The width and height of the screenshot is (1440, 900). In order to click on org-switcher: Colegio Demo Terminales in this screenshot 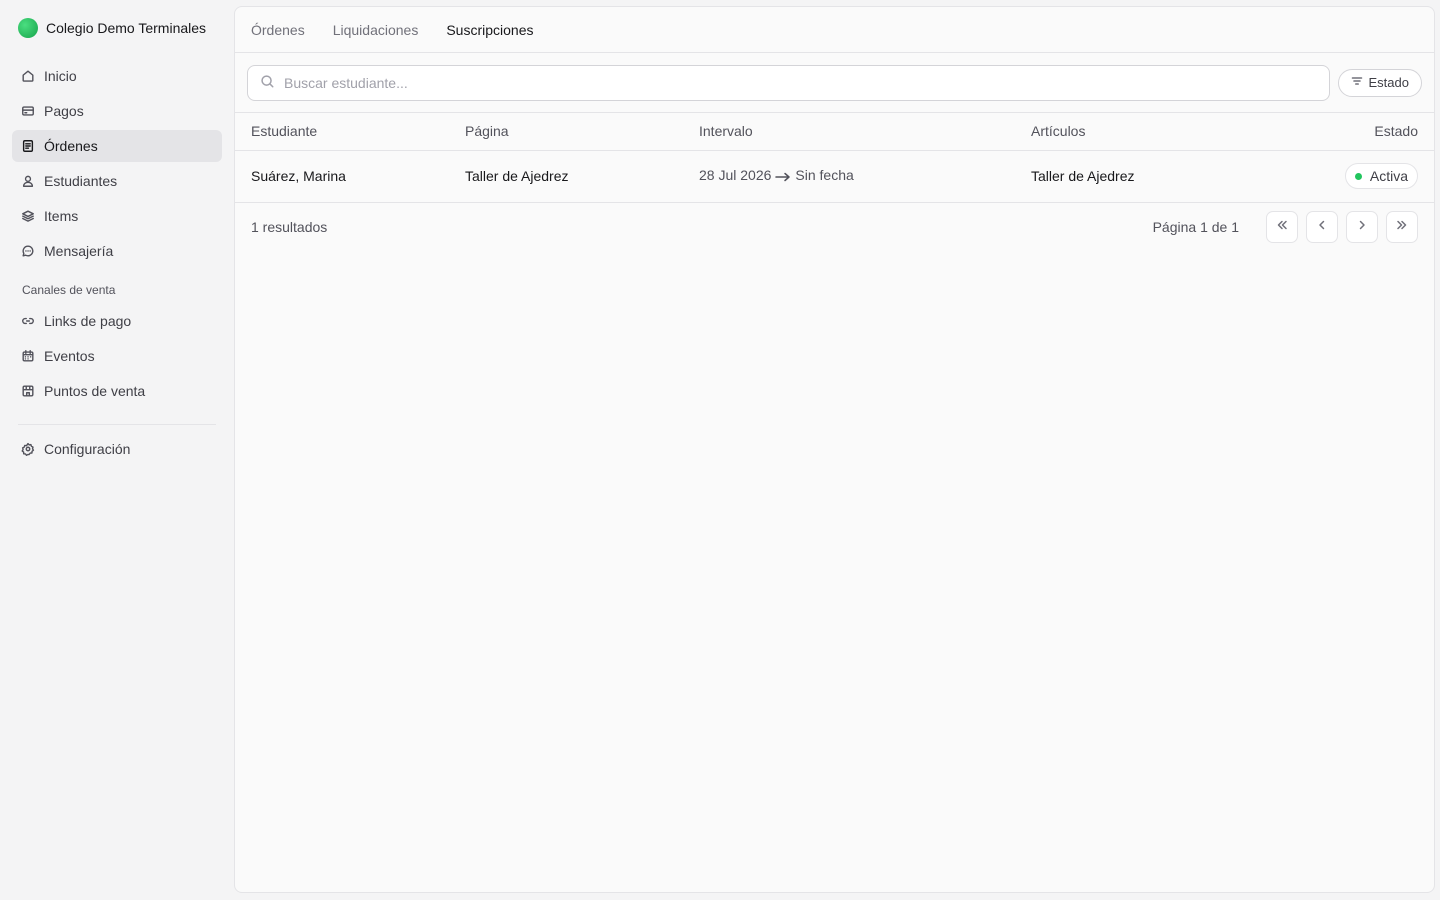, I will do `click(117, 28)`.